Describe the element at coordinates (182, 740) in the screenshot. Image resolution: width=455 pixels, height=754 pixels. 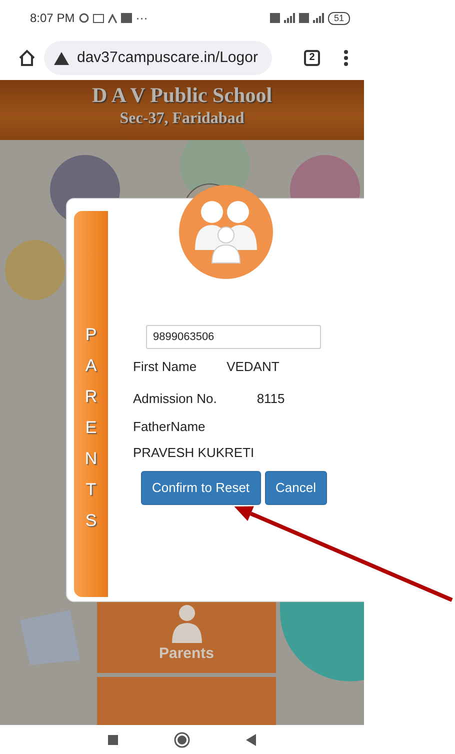
I see `home-button-icon` at that location.